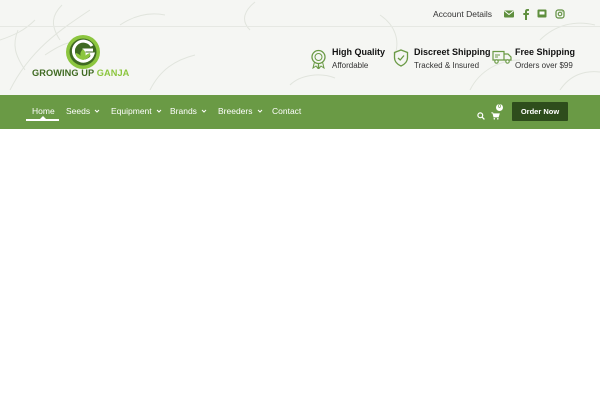 This screenshot has height=400, width=600. What do you see at coordinates (528, 14) in the screenshot?
I see `facebook-icon` at bounding box center [528, 14].